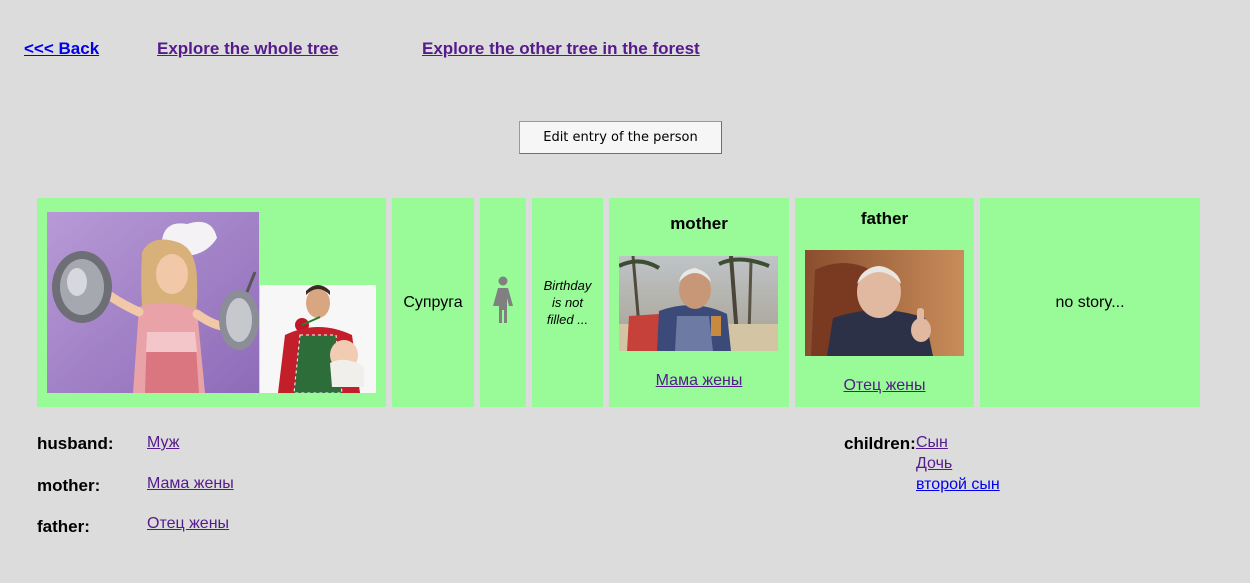  What do you see at coordinates (153, 302) in the screenshot?
I see `person-photo` at bounding box center [153, 302].